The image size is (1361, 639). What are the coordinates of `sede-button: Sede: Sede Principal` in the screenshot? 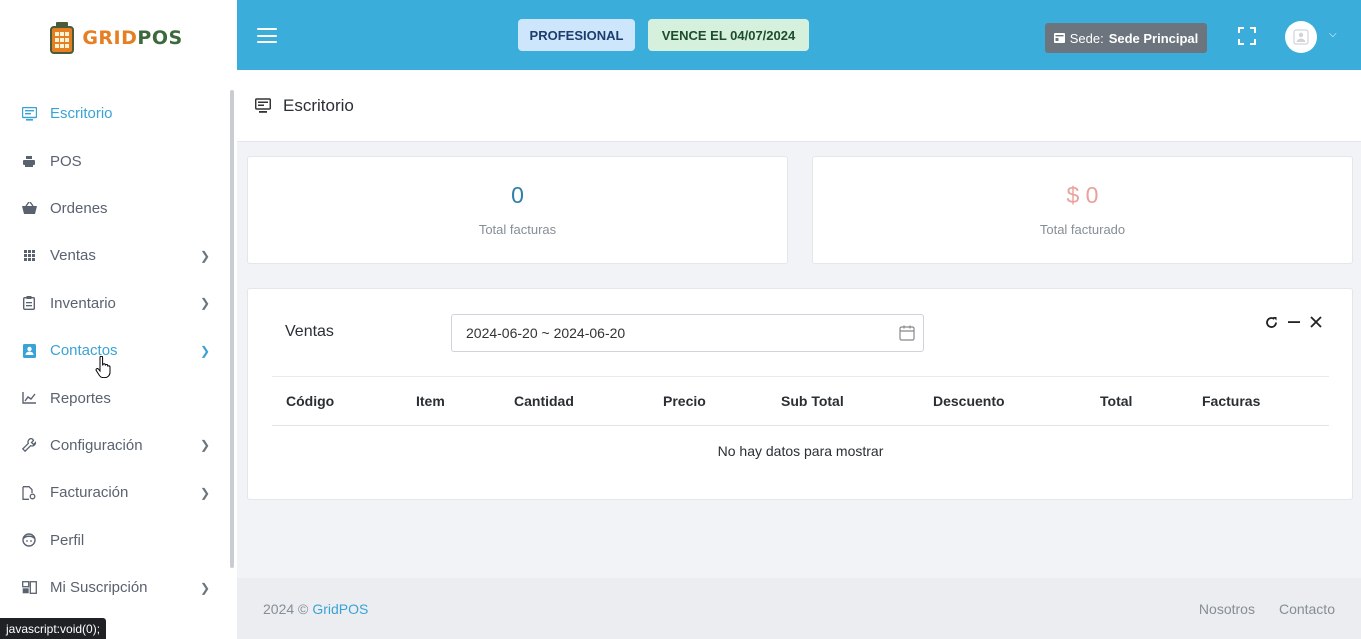 It's located at (1126, 38).